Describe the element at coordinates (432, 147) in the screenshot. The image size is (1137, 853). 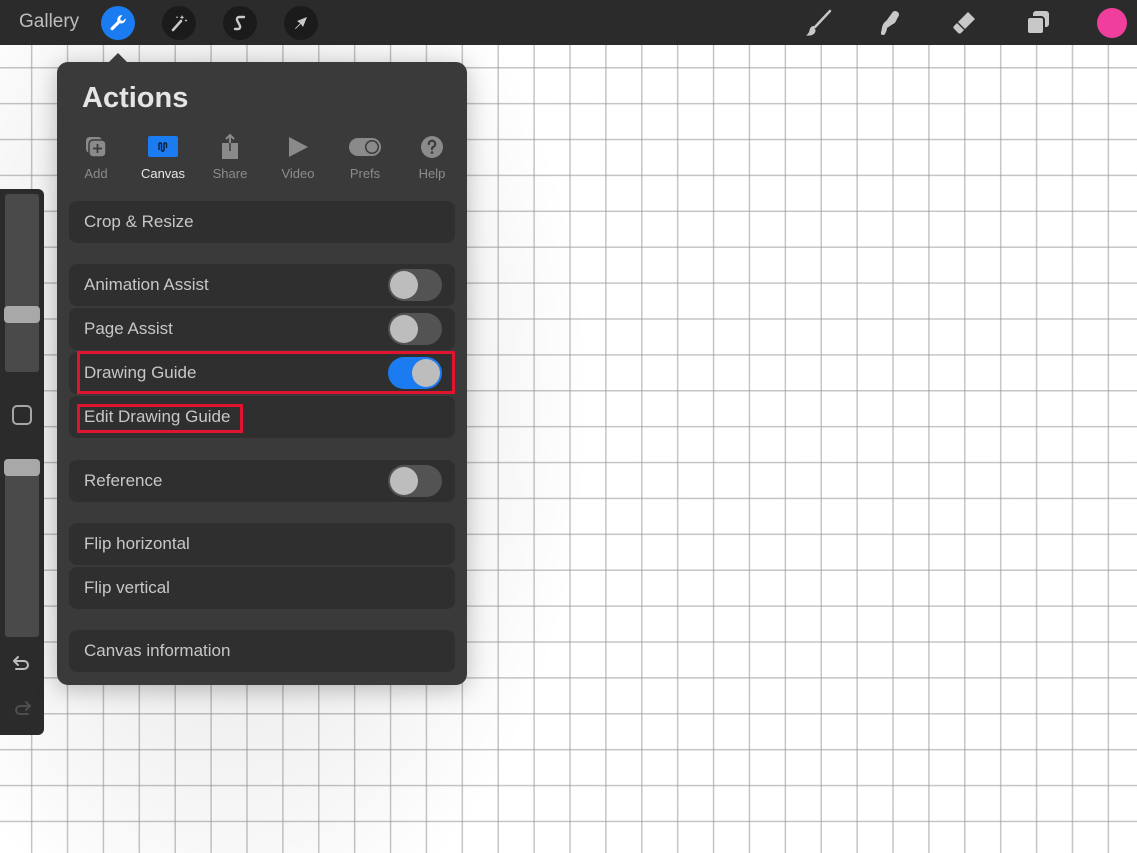
I see `question-icon` at that location.